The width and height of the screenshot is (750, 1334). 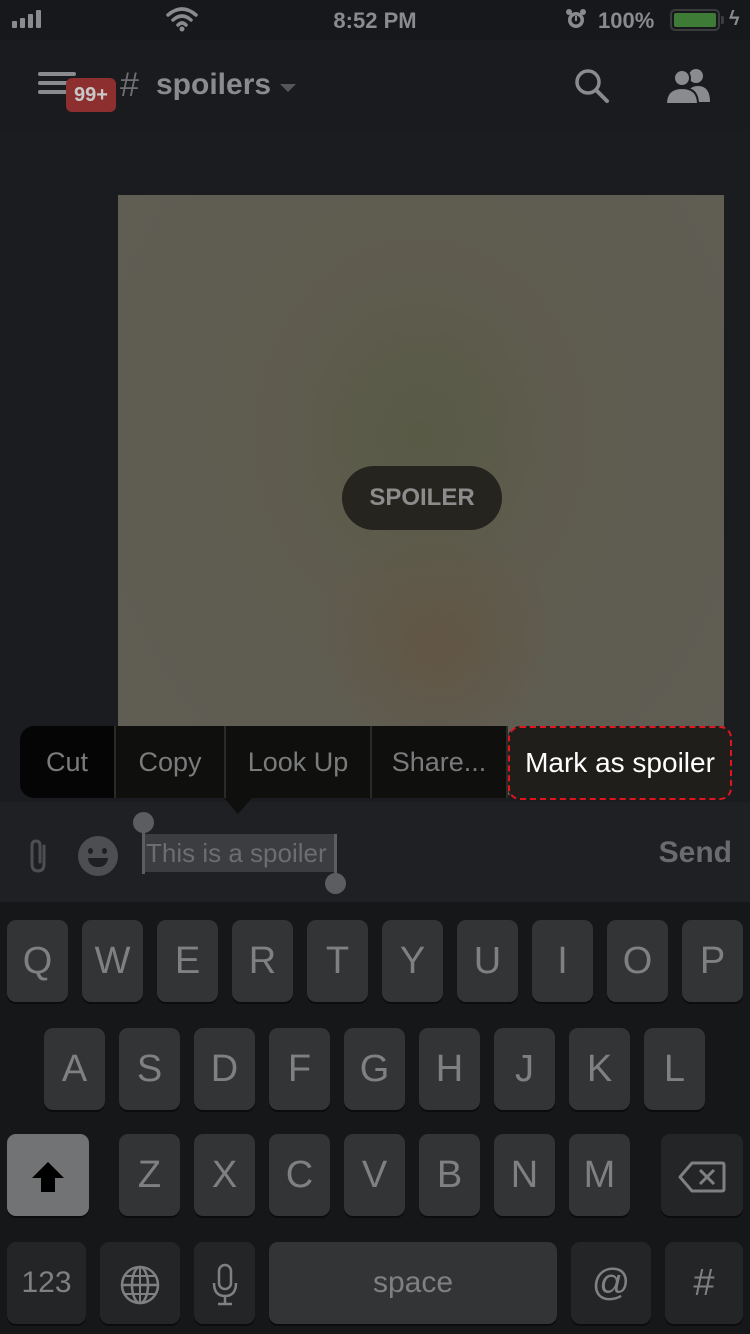 I want to click on key-k: K, so click(x=599, y=1069).